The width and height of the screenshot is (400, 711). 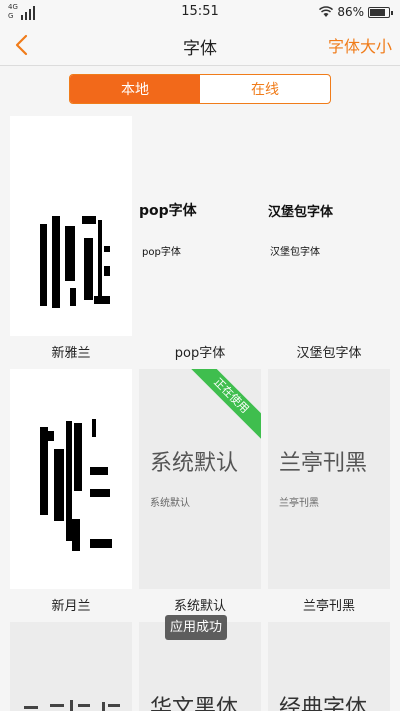 I want to click on font-card-lanting: 兰亭刊黑 兰亭刊黑, so click(x=329, y=479).